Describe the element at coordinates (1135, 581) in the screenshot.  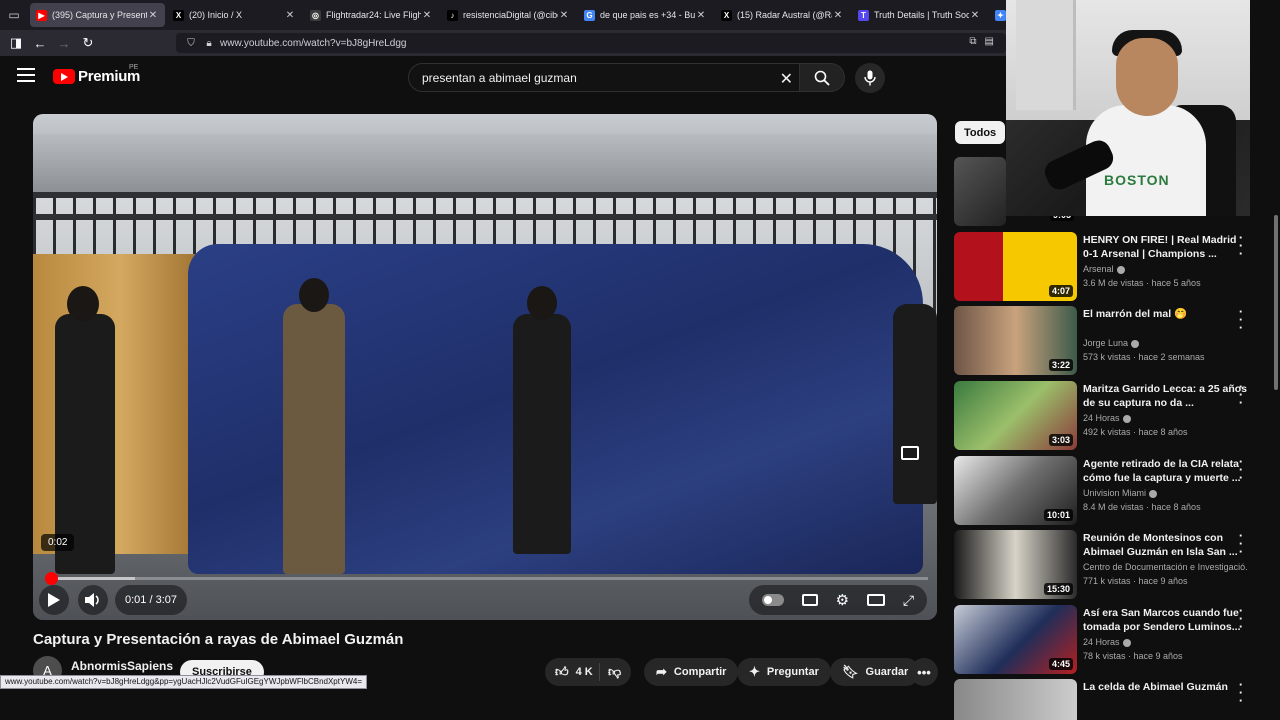
I see `recommendation-meta: 771 k vistas · hace 9 años` at that location.